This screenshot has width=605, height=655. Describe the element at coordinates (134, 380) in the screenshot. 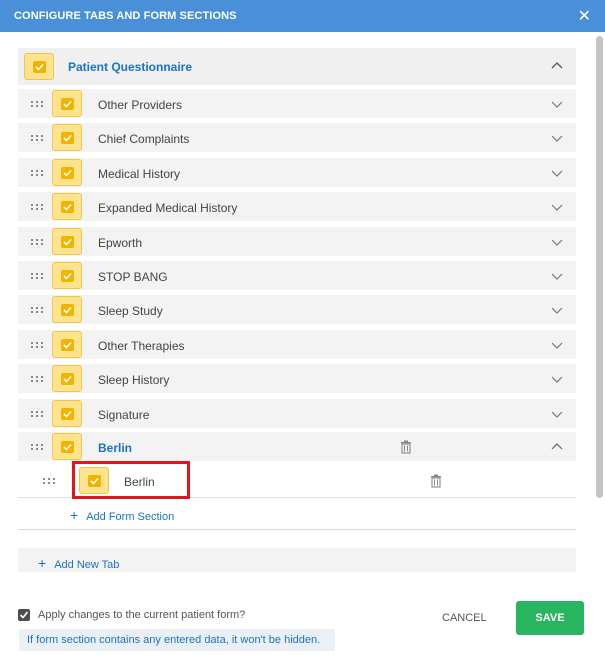

I see `section-label: Sleep History` at that location.